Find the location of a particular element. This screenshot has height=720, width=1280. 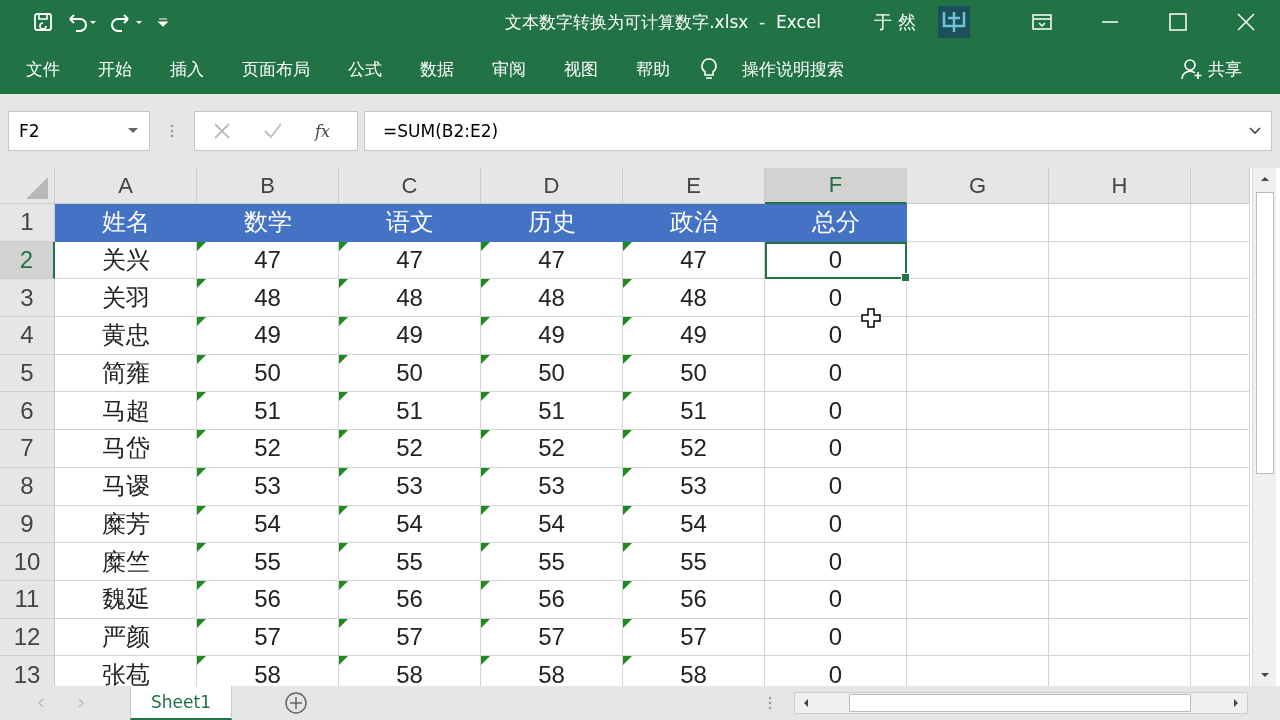

column-header: F is located at coordinates (836, 186).